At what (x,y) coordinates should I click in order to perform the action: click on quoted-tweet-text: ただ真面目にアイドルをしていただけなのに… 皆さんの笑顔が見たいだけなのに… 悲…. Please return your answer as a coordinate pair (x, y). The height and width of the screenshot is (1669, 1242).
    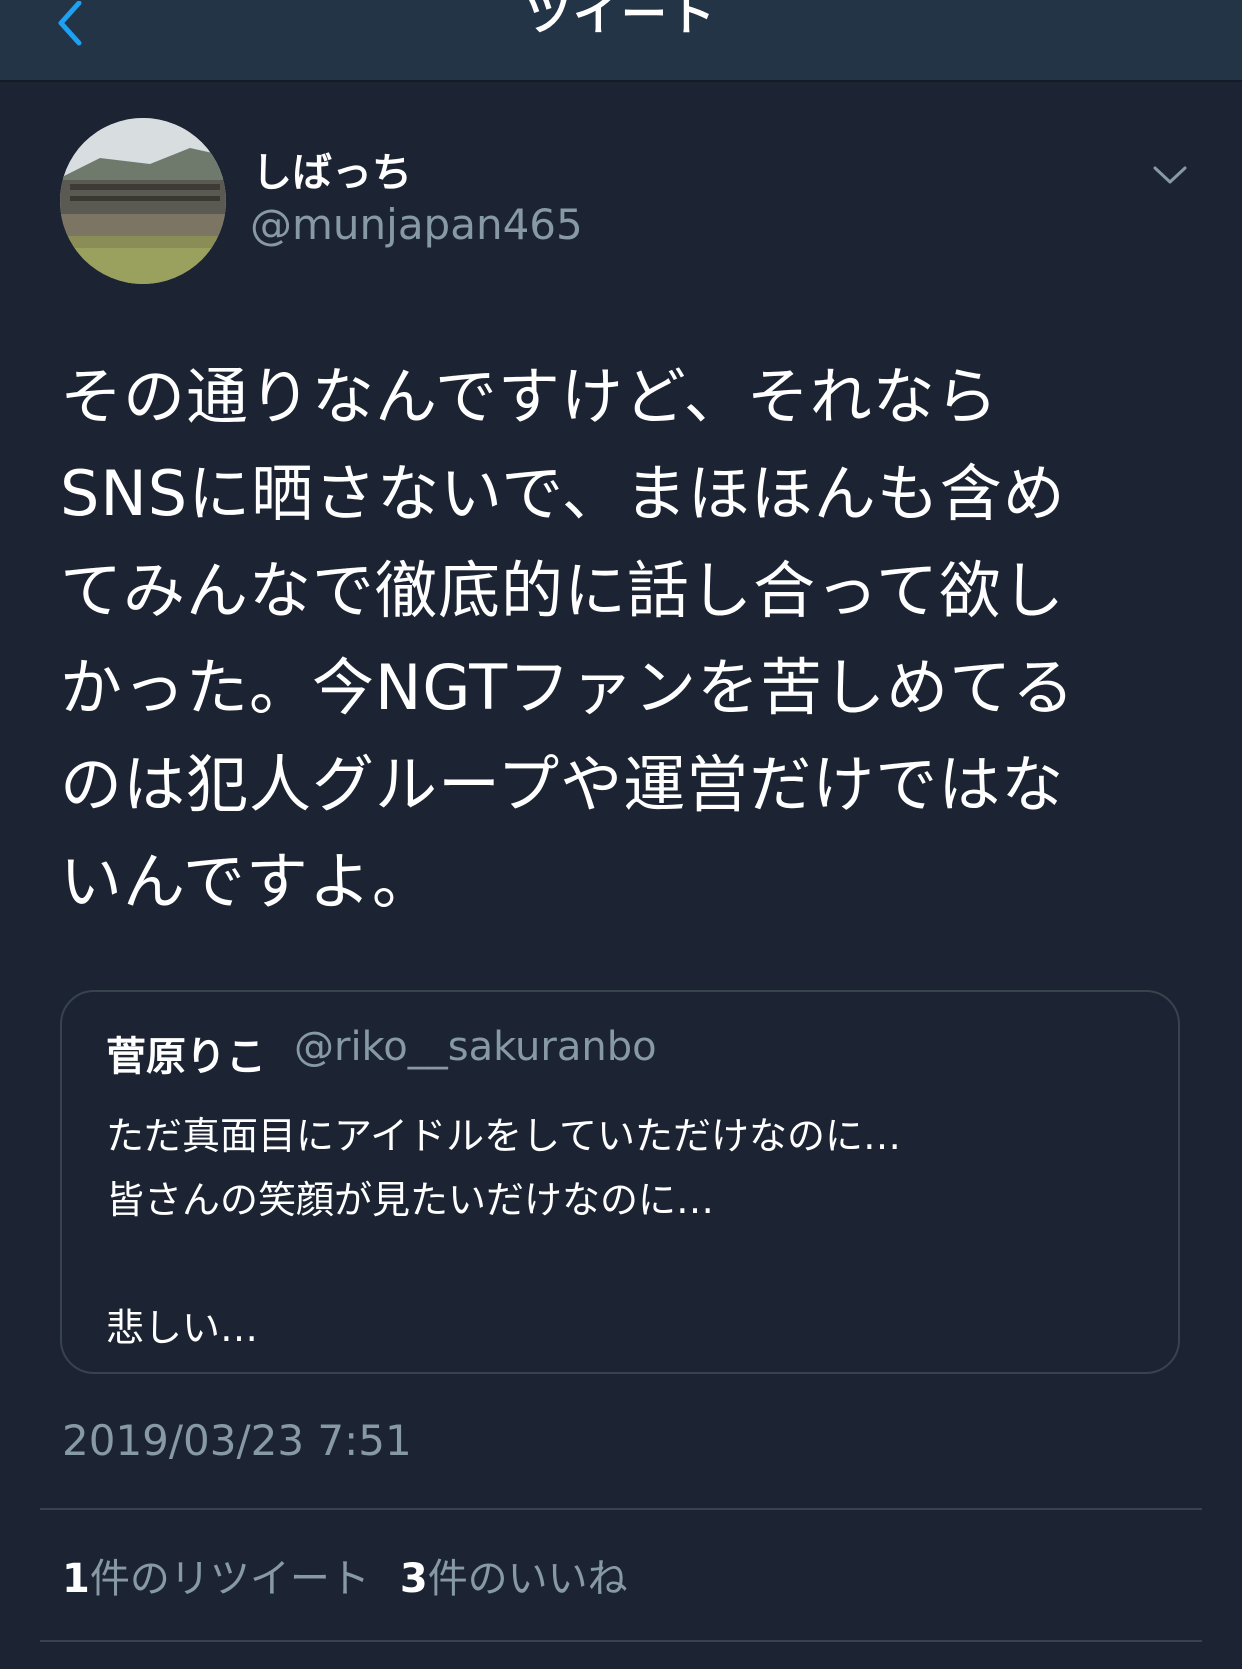
    Looking at the image, I should click on (503, 1232).